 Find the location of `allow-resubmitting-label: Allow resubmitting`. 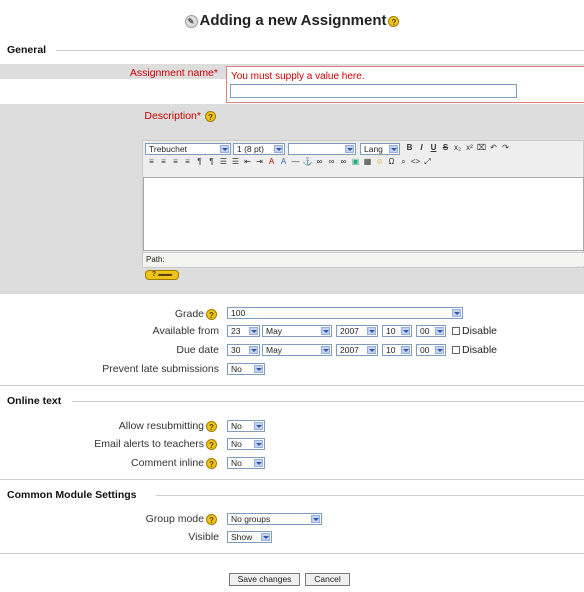

allow-resubmitting-label: Allow resubmitting is located at coordinates (161, 426).